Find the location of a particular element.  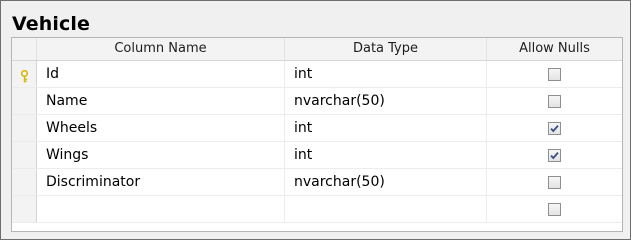

key-icon is located at coordinates (24, 77).